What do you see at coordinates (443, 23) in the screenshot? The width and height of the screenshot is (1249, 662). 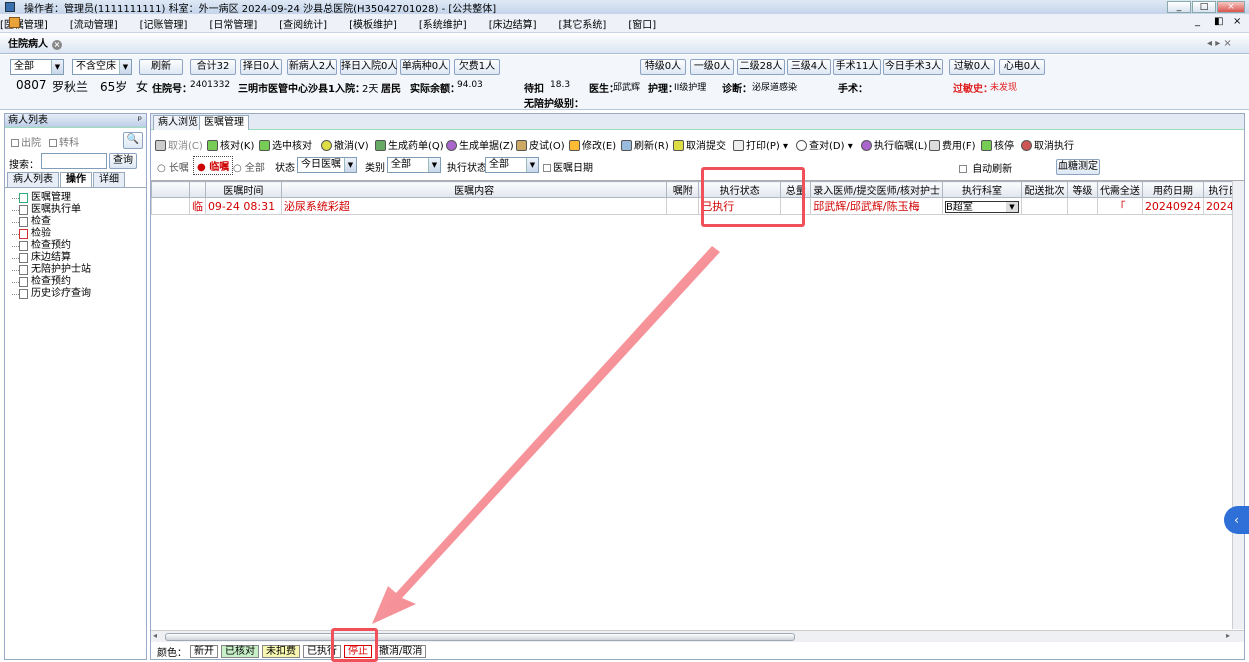 I see `menu-item-system: [系统维护]` at bounding box center [443, 23].